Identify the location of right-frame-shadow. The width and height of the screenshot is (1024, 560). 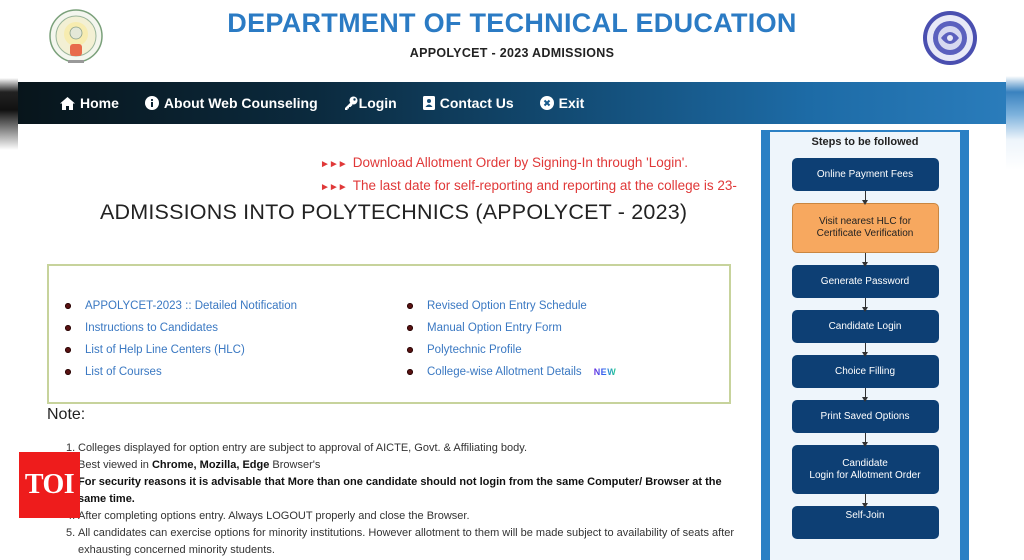
(1015, 278).